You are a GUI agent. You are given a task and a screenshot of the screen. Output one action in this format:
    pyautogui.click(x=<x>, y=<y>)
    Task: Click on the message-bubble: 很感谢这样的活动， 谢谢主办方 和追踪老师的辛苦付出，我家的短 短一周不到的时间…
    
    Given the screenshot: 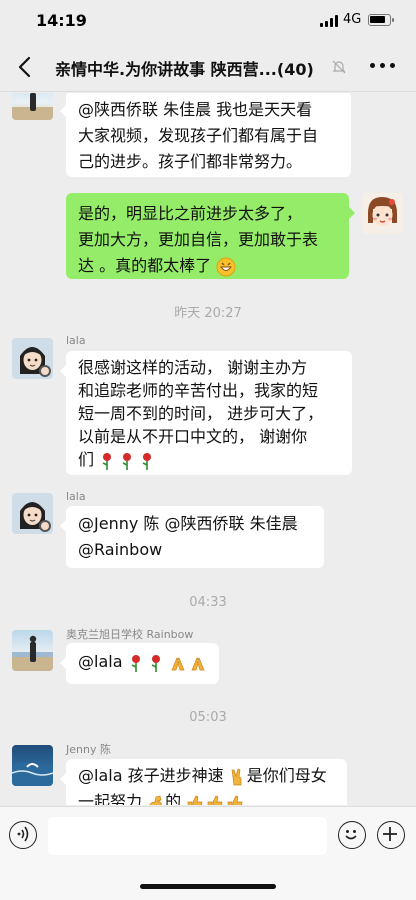 What is the action you would take?
    pyautogui.click(x=206, y=413)
    